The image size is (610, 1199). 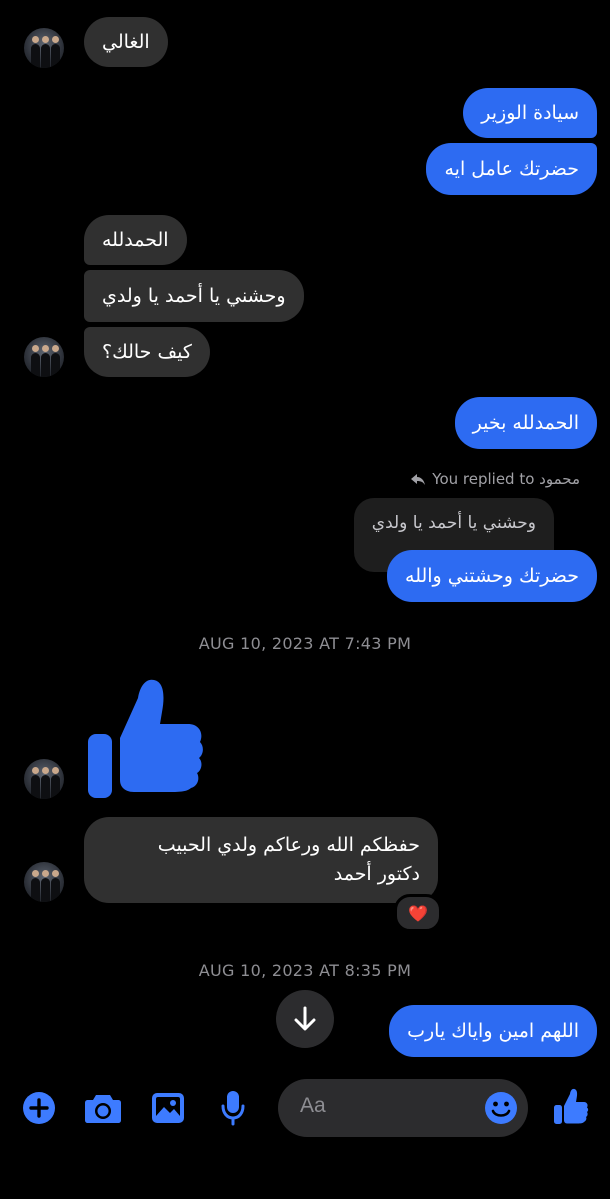 What do you see at coordinates (261, 860) in the screenshot?
I see `incoming-message: حفظكم الله ورعاكم ولدي الحبيب دكتور أحمد` at bounding box center [261, 860].